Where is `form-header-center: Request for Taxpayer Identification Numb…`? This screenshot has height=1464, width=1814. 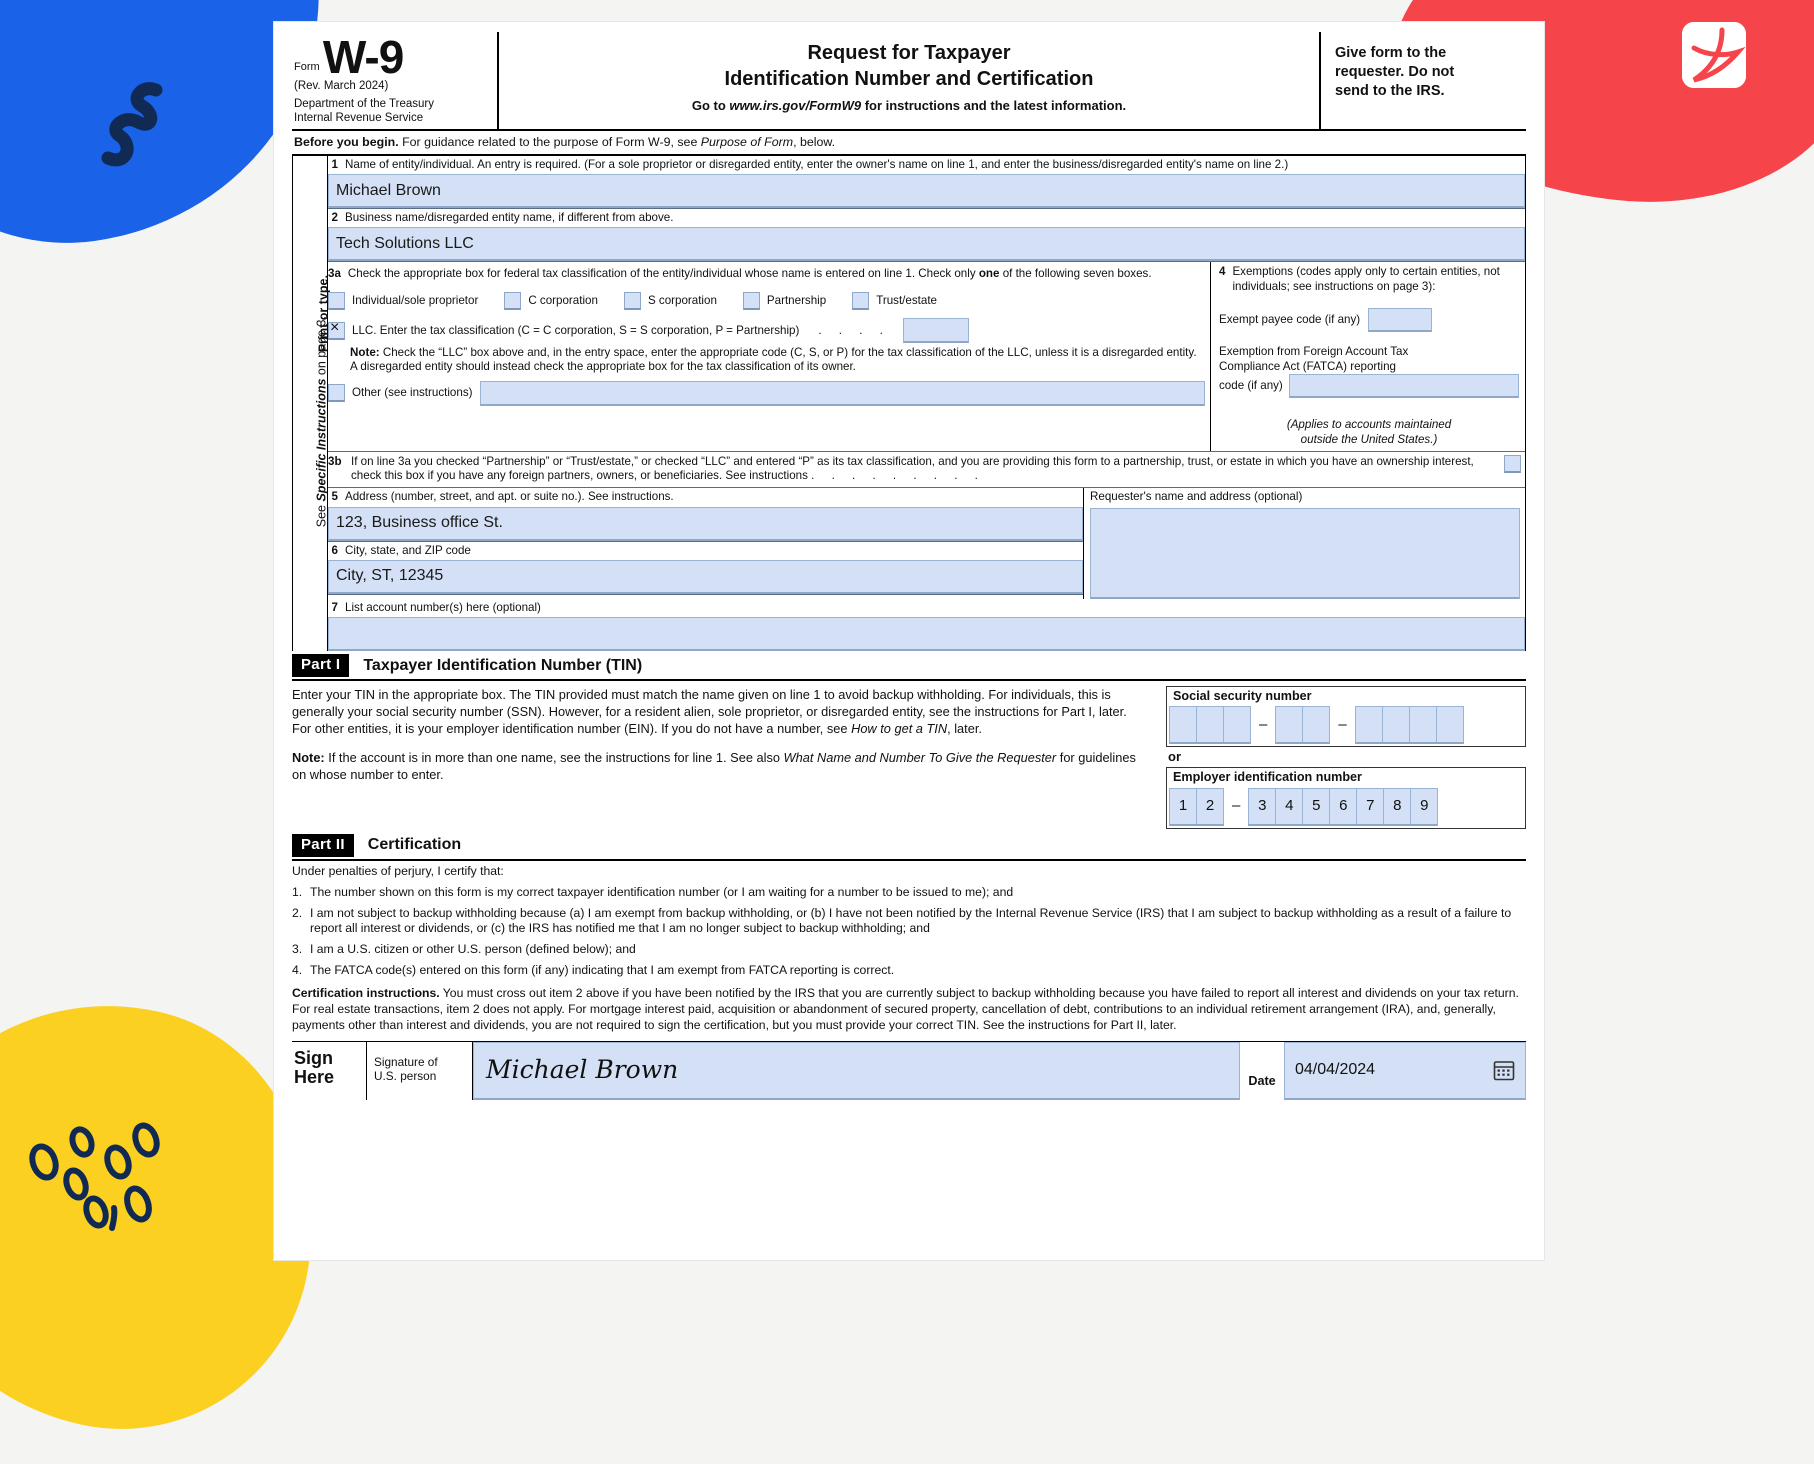 form-header-center: Request for Taxpayer Identification Numb… is located at coordinates (910, 80).